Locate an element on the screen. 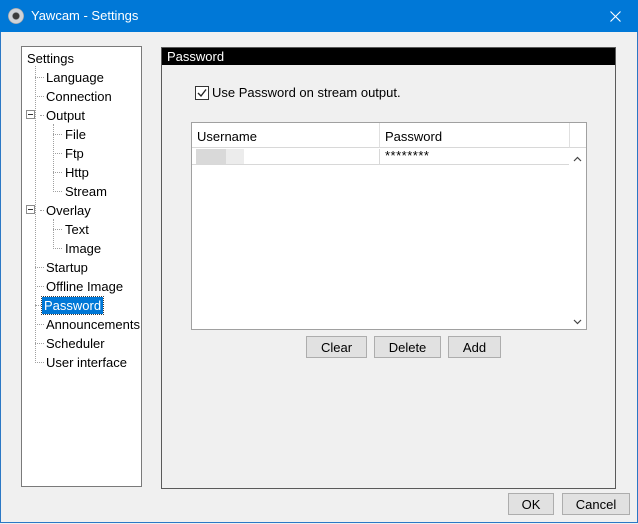 The height and width of the screenshot is (524, 638). tree-item-announcements: Announcements is located at coordinates (92, 324).